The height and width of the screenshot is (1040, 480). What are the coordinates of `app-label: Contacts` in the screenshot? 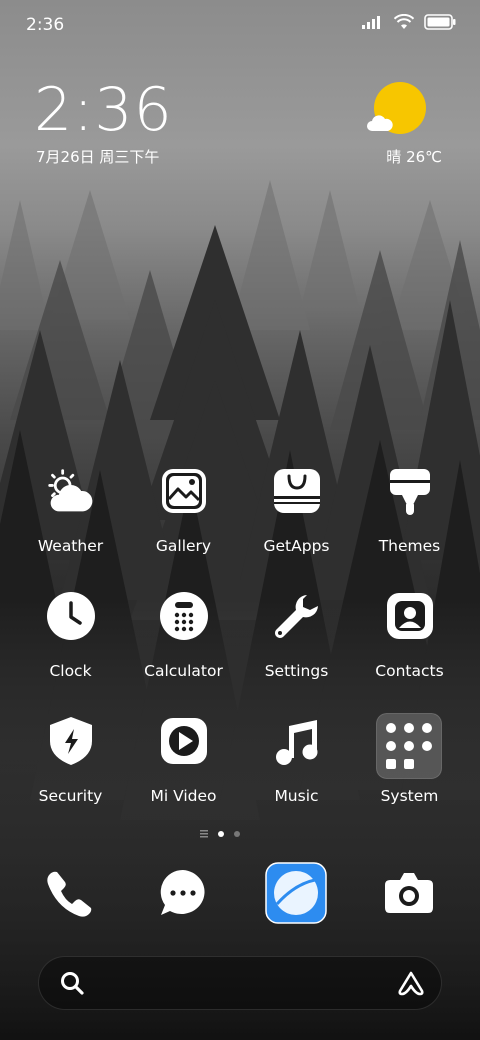 It's located at (409, 671).